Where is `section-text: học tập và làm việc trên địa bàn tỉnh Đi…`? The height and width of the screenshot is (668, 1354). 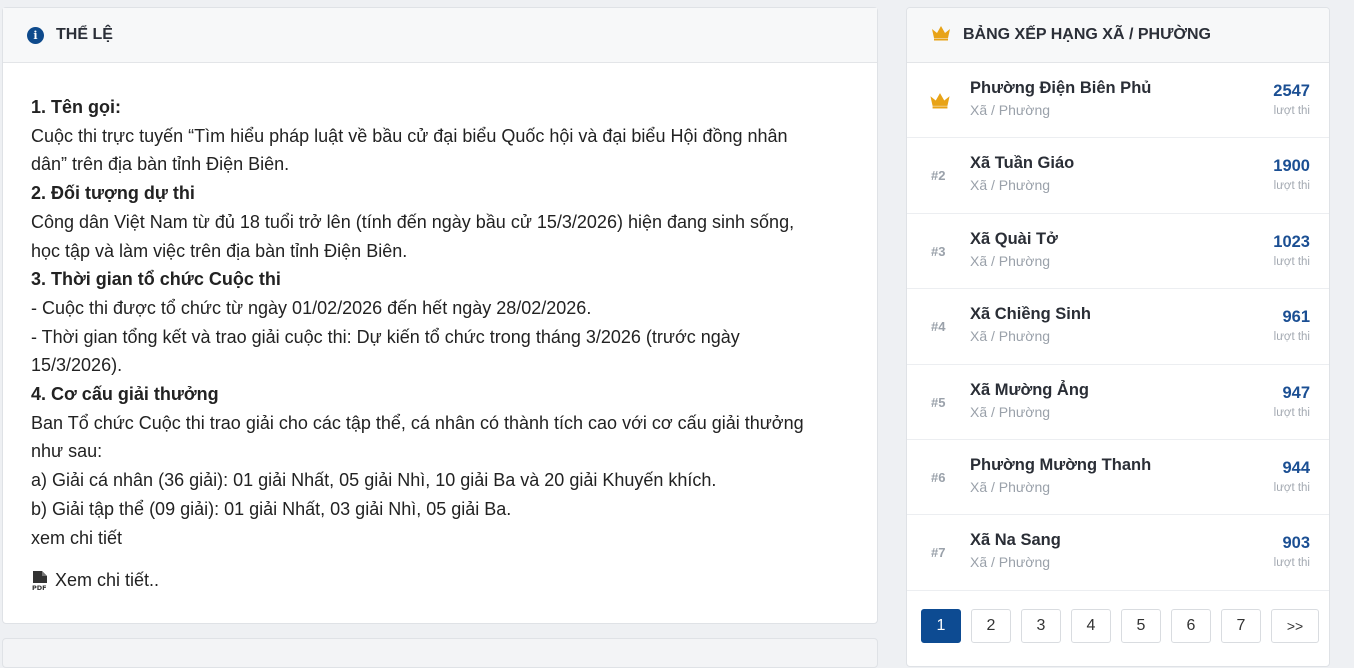 section-text: học tập và làm việc trên địa bàn tỉnh Đi… is located at coordinates (219, 250).